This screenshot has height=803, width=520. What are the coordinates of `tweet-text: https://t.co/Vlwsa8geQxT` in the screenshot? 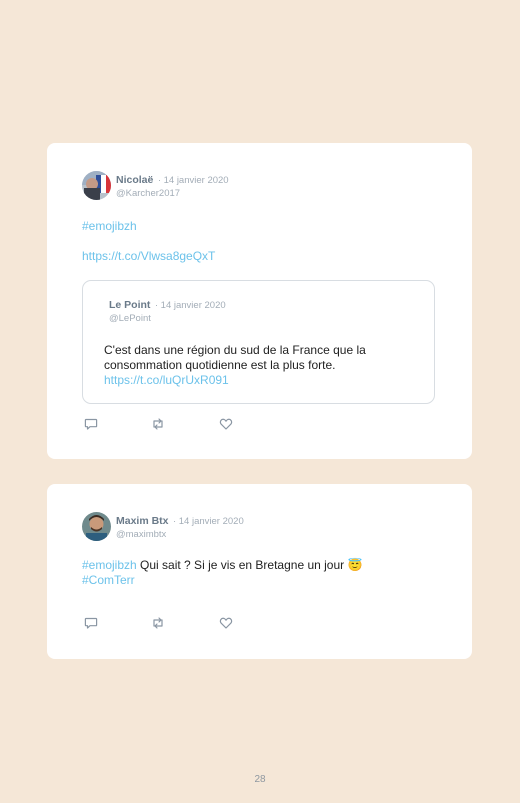 It's located at (259, 256).